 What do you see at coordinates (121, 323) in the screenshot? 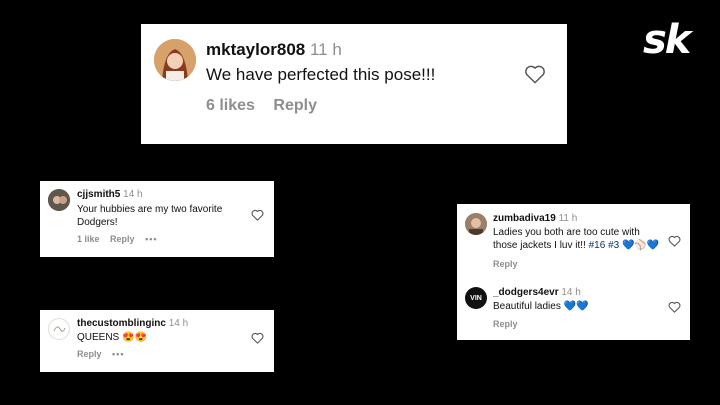
I see `username-link: thecustomblinginc` at bounding box center [121, 323].